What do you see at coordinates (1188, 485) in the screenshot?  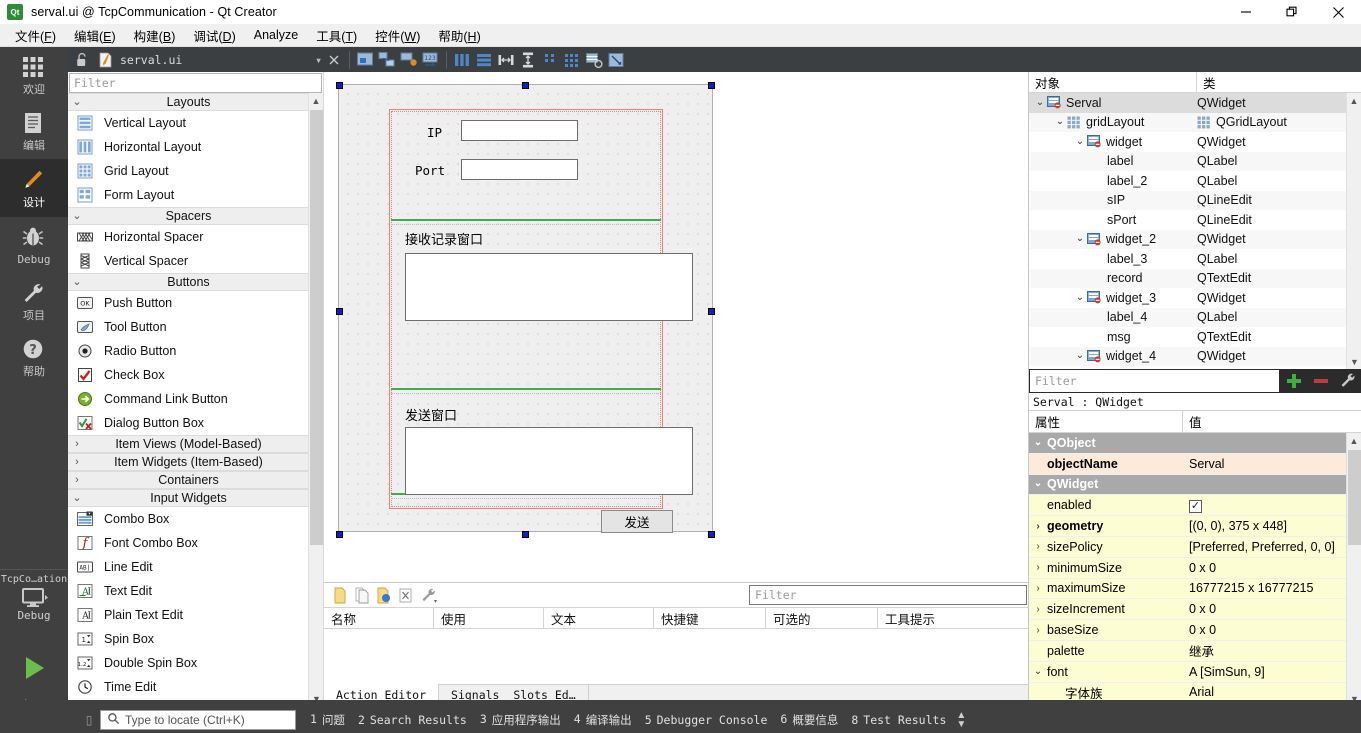 I see `property-row: ⌄ QWidget` at bounding box center [1188, 485].